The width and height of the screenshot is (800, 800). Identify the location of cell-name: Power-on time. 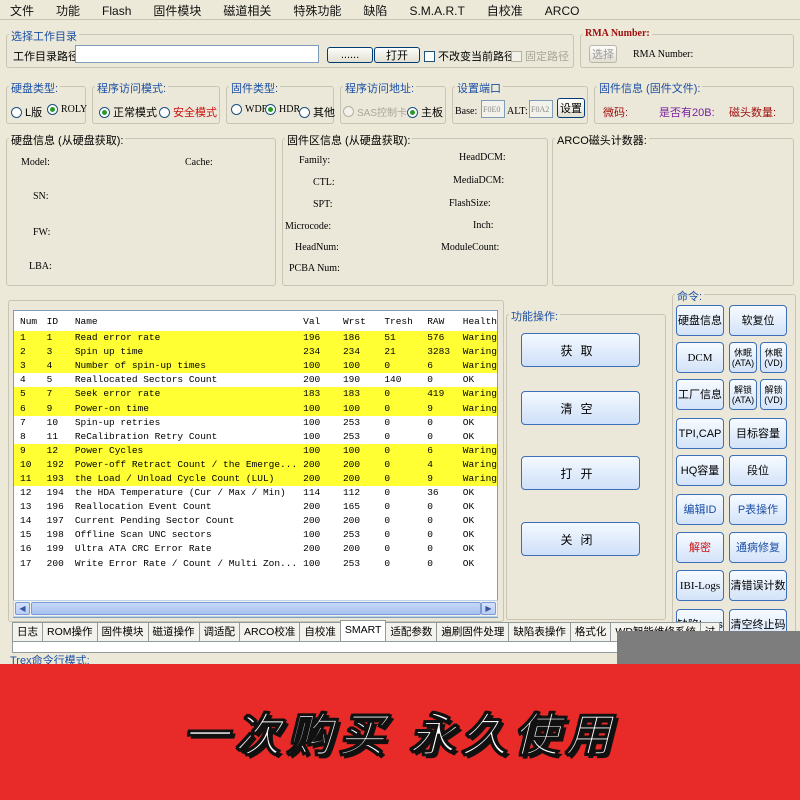
(183, 408).